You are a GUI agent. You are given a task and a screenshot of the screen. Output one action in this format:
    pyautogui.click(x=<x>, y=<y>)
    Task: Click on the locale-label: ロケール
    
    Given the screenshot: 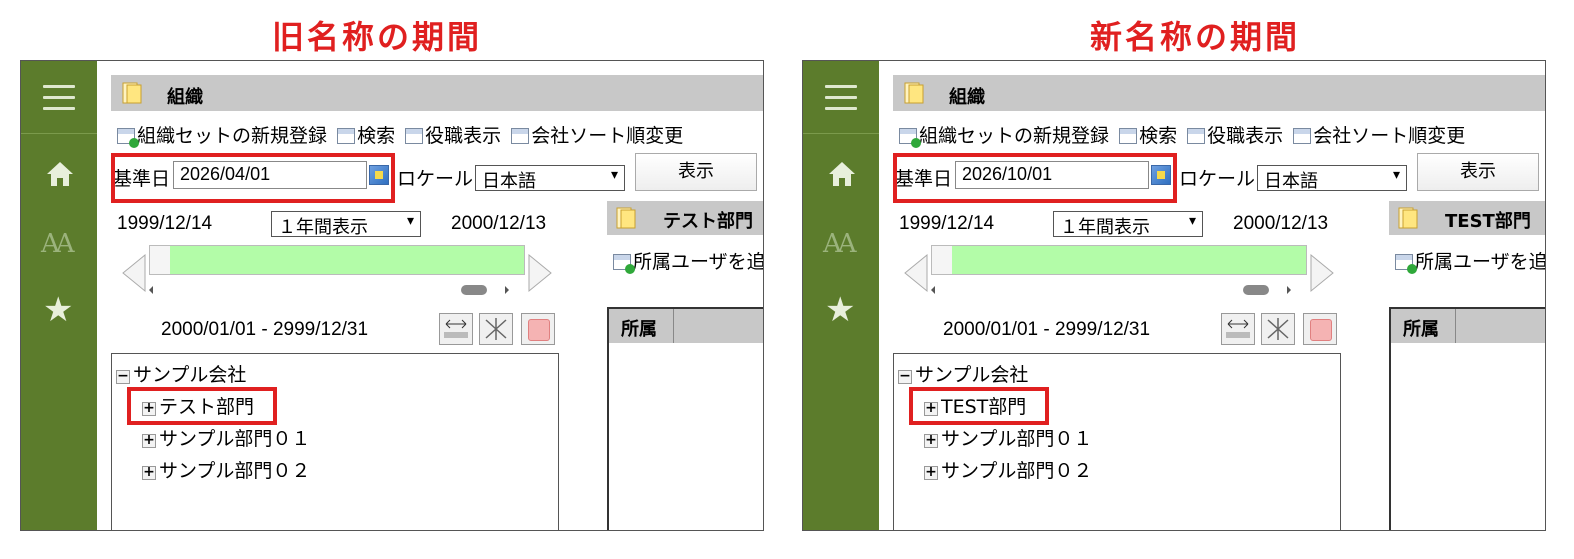 What is the action you would take?
    pyautogui.click(x=1217, y=179)
    